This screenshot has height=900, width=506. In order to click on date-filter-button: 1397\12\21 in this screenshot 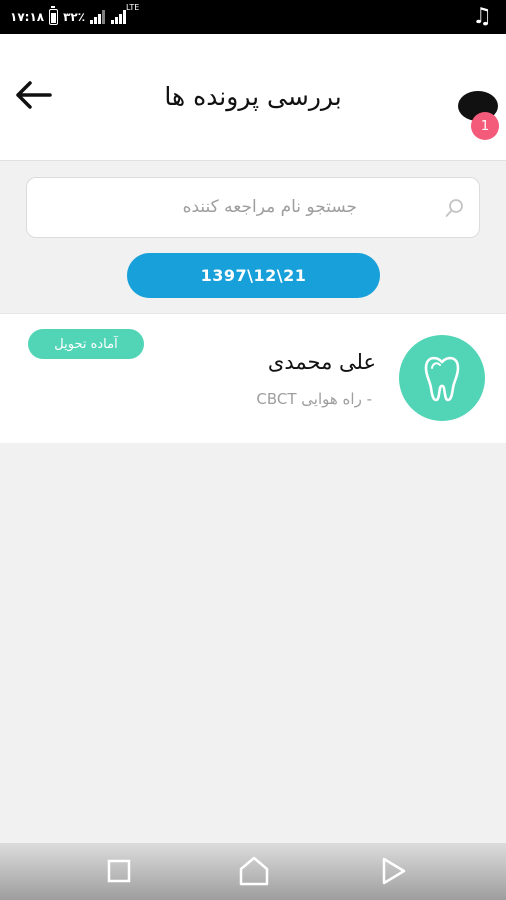, I will do `click(253, 275)`.